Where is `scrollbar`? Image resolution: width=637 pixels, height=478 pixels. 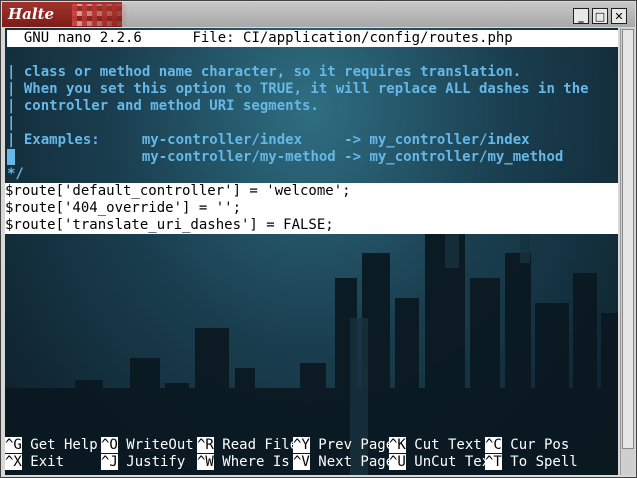 scrollbar is located at coordinates (627, 251).